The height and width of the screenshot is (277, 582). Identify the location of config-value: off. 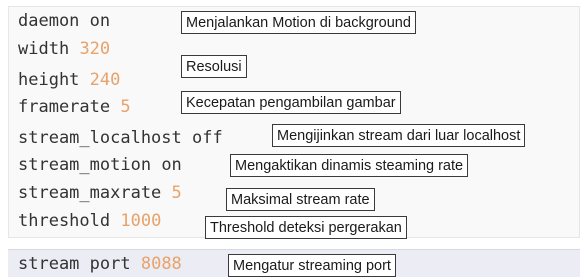
(207, 138).